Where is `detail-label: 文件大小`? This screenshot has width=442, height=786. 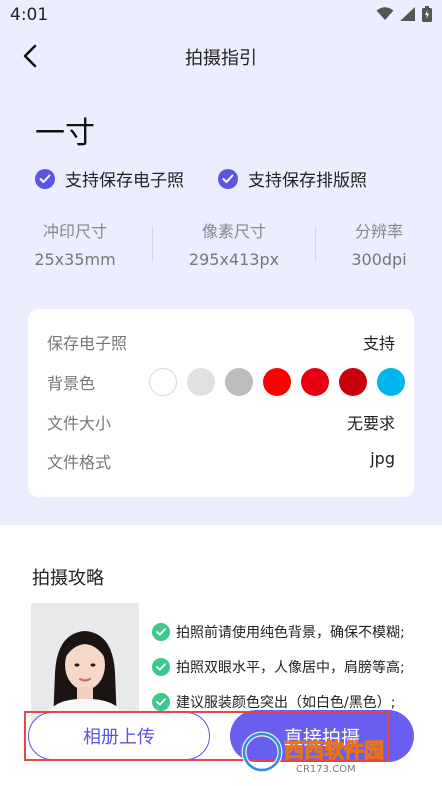
detail-label: 文件大小 is located at coordinates (79, 423).